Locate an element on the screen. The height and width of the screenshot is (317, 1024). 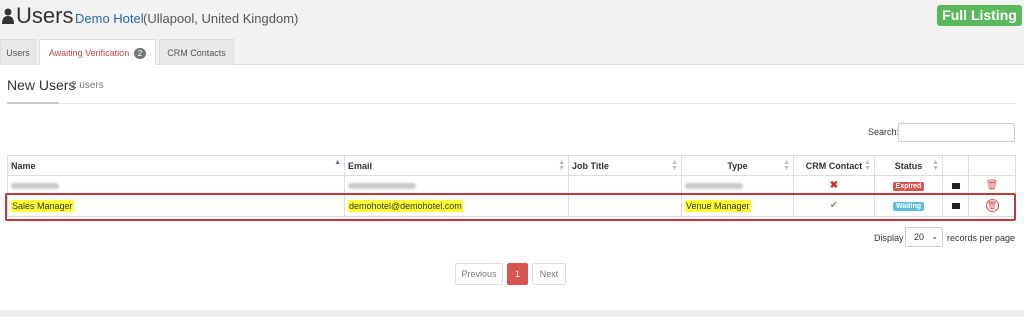
redacted-type is located at coordinates (714, 185).